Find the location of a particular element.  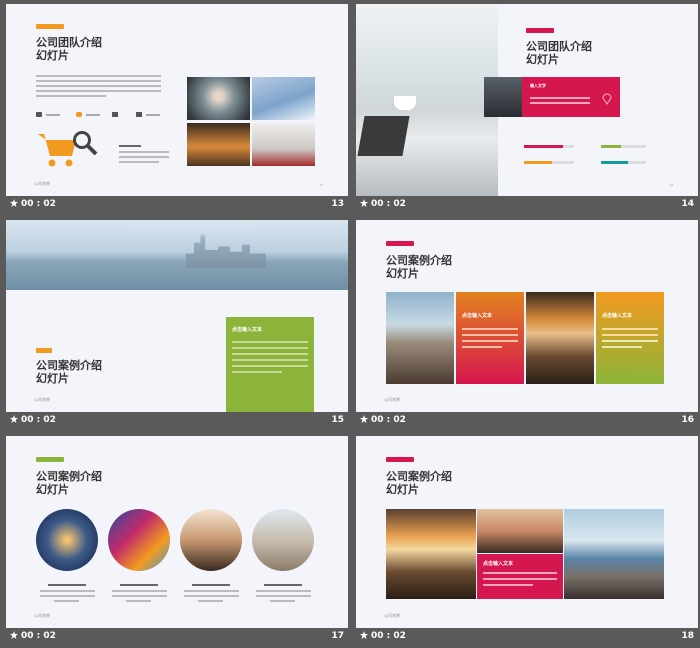

slide-footer: 00 : 02 15 is located at coordinates (177, 421).